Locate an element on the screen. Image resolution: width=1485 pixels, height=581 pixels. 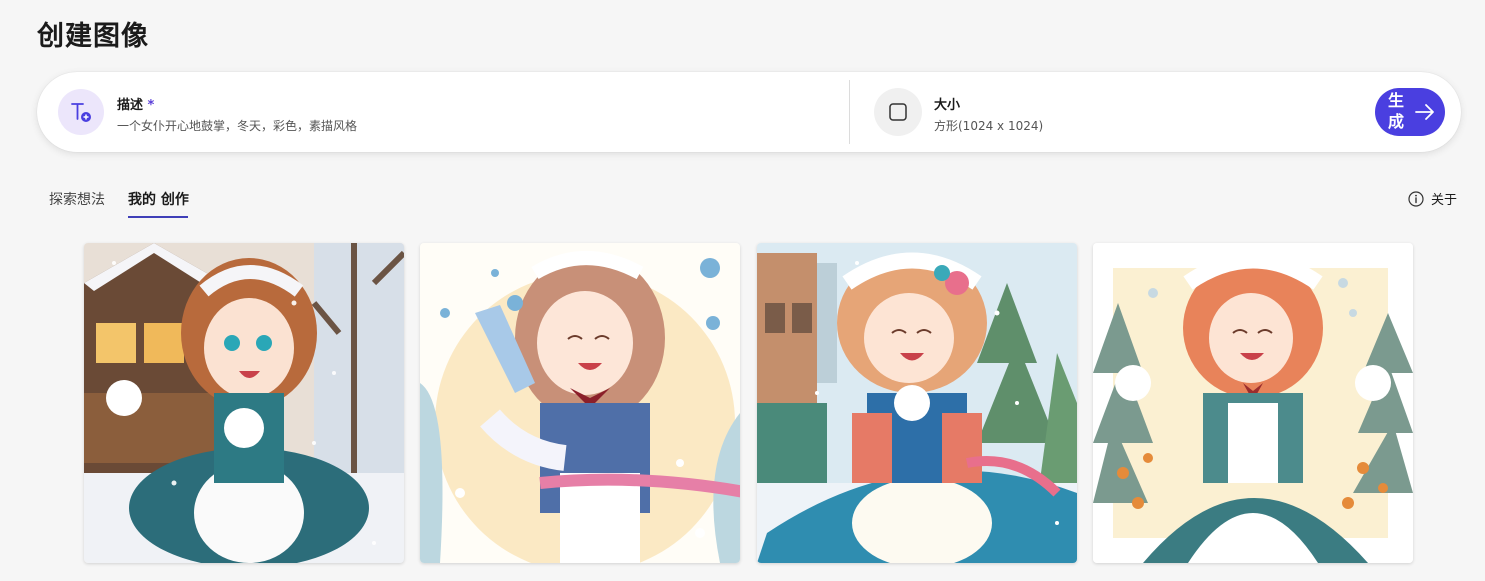
square-size-icon is located at coordinates (898, 112).